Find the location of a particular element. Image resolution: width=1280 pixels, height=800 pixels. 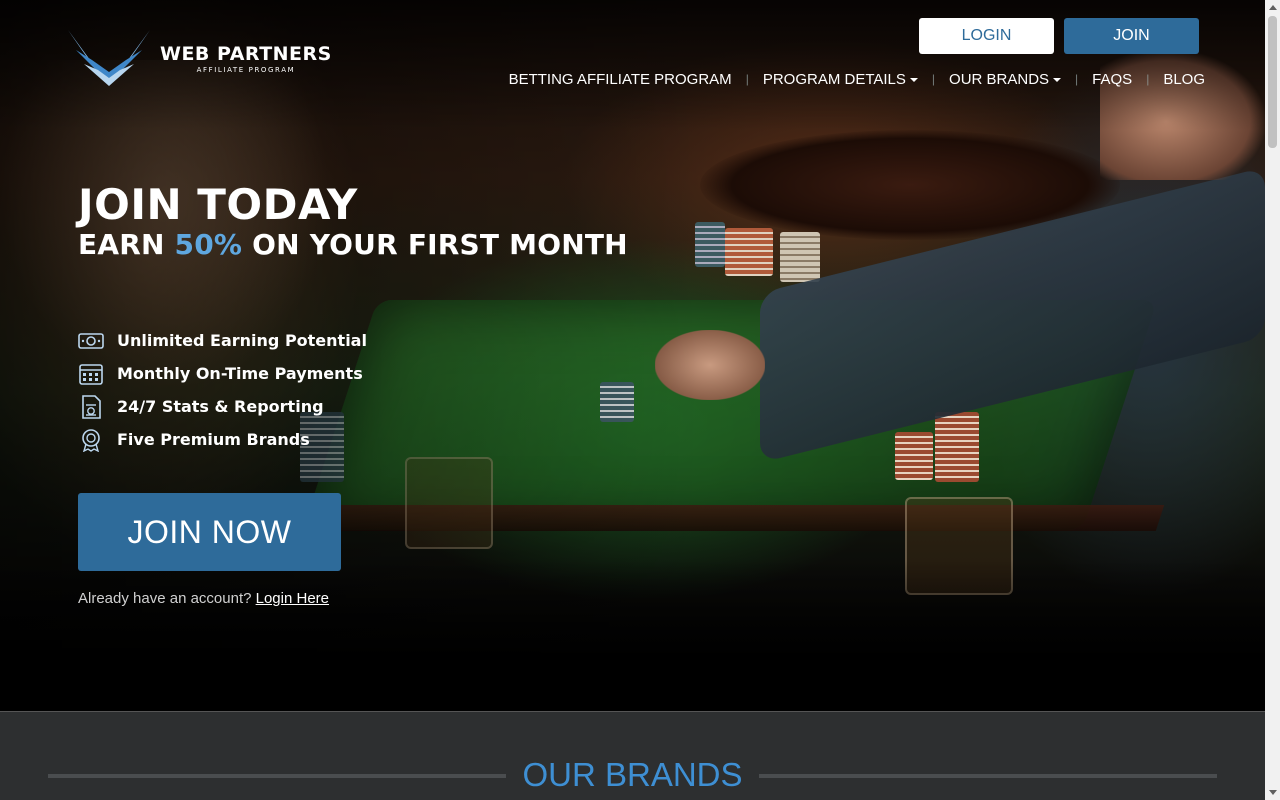

nav-item-our-brands: OUR BRANDS is located at coordinates (1005, 79).